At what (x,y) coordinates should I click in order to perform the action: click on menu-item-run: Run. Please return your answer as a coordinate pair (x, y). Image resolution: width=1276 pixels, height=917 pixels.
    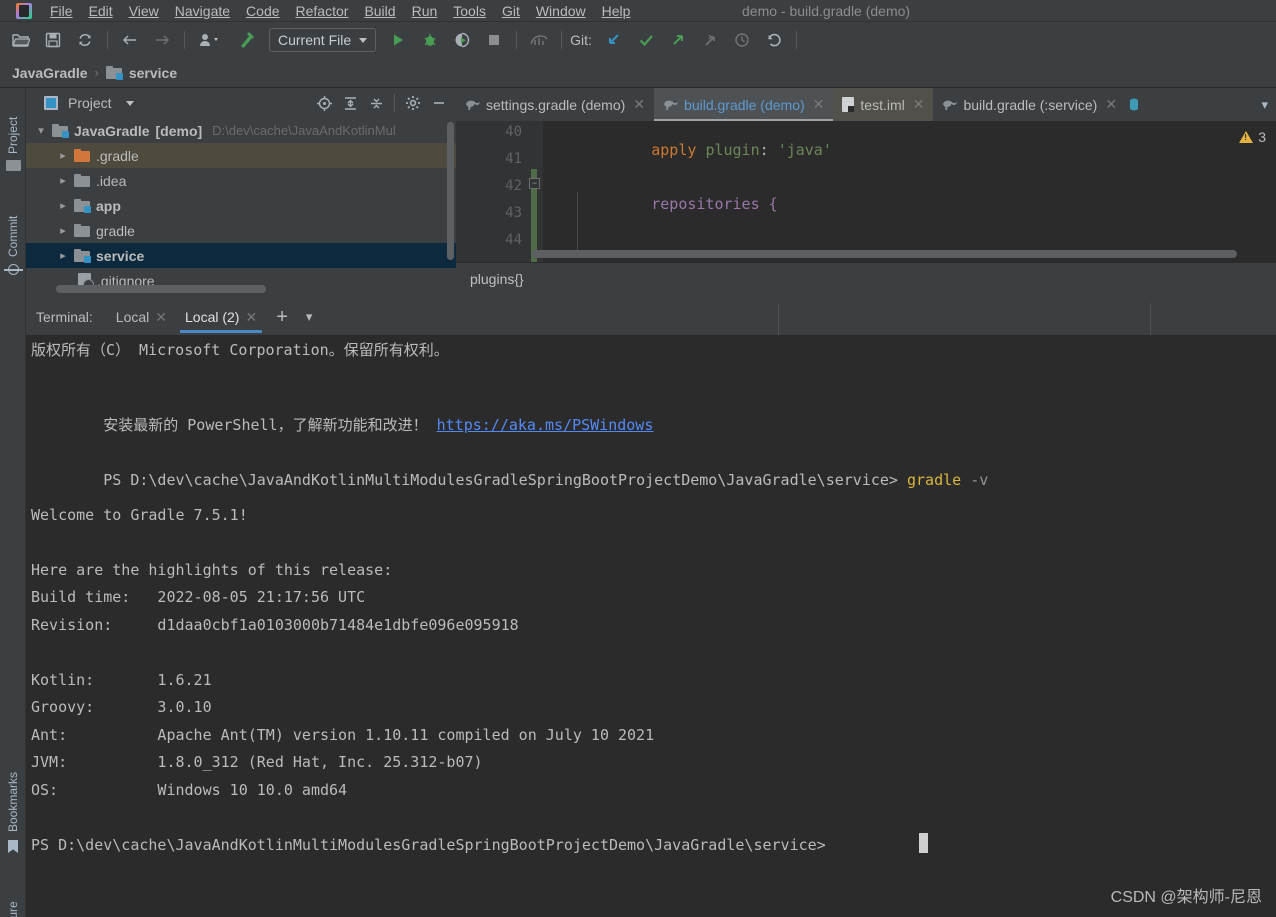
    Looking at the image, I should click on (425, 11).